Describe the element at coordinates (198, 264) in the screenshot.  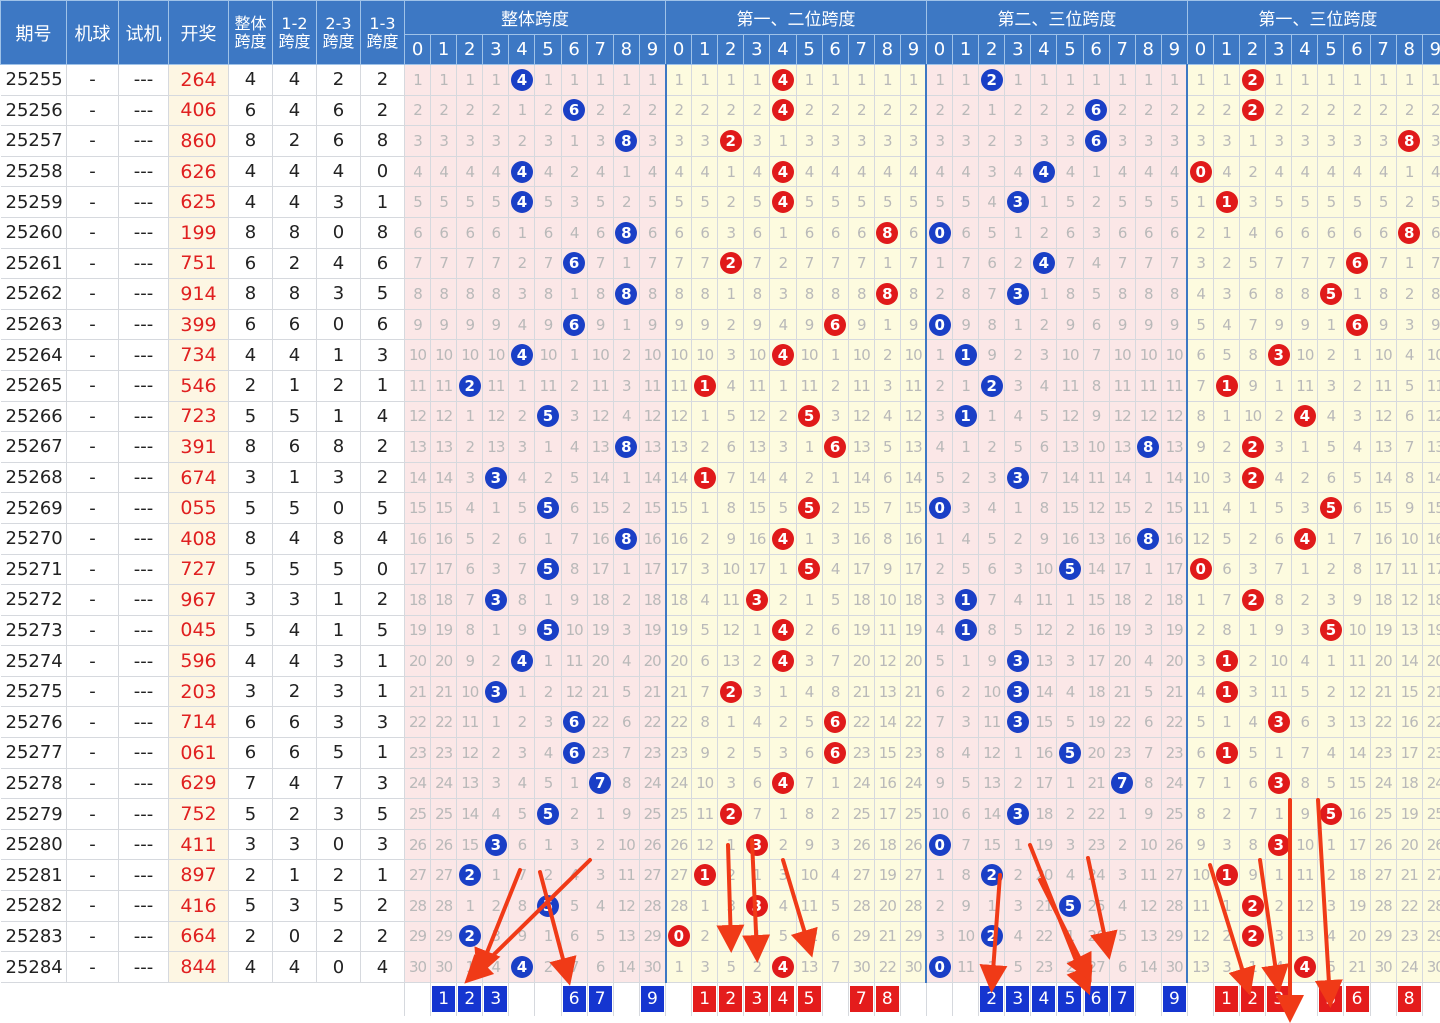
I see `draw-number-cell: 751` at that location.